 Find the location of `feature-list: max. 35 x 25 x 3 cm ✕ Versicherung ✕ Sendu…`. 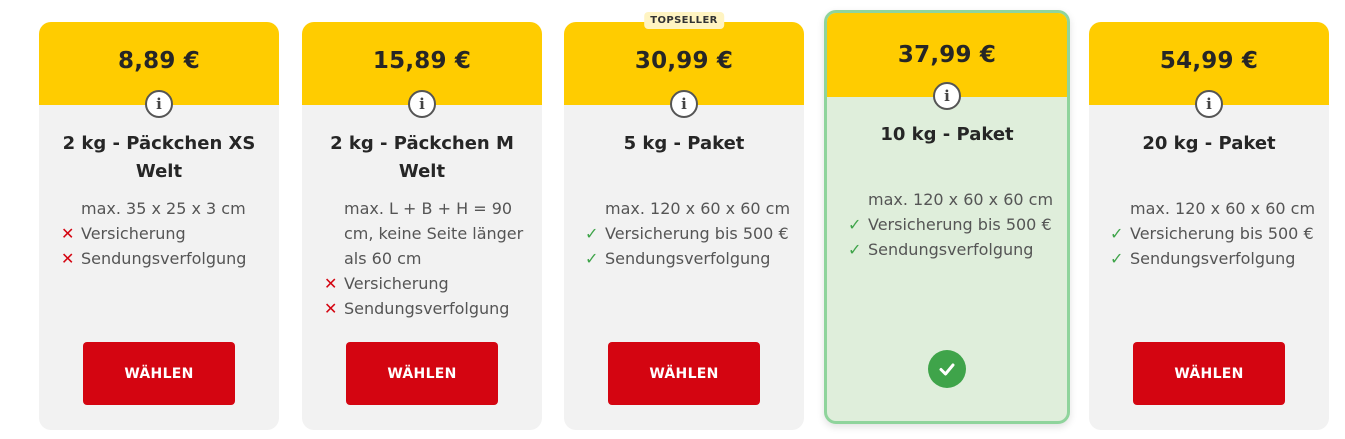

feature-list: max. 35 x 25 x 3 cm ✕ Versicherung ✕ Sendu… is located at coordinates (166, 233).